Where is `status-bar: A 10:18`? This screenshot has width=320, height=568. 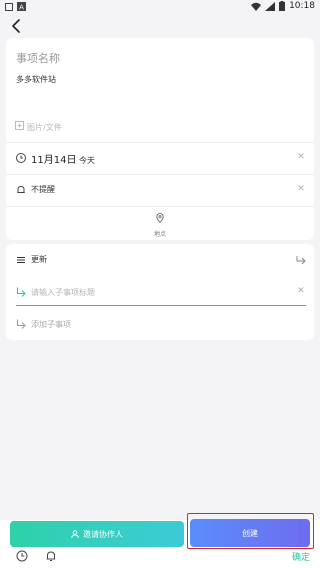
status-bar: A 10:18 is located at coordinates (160, 7).